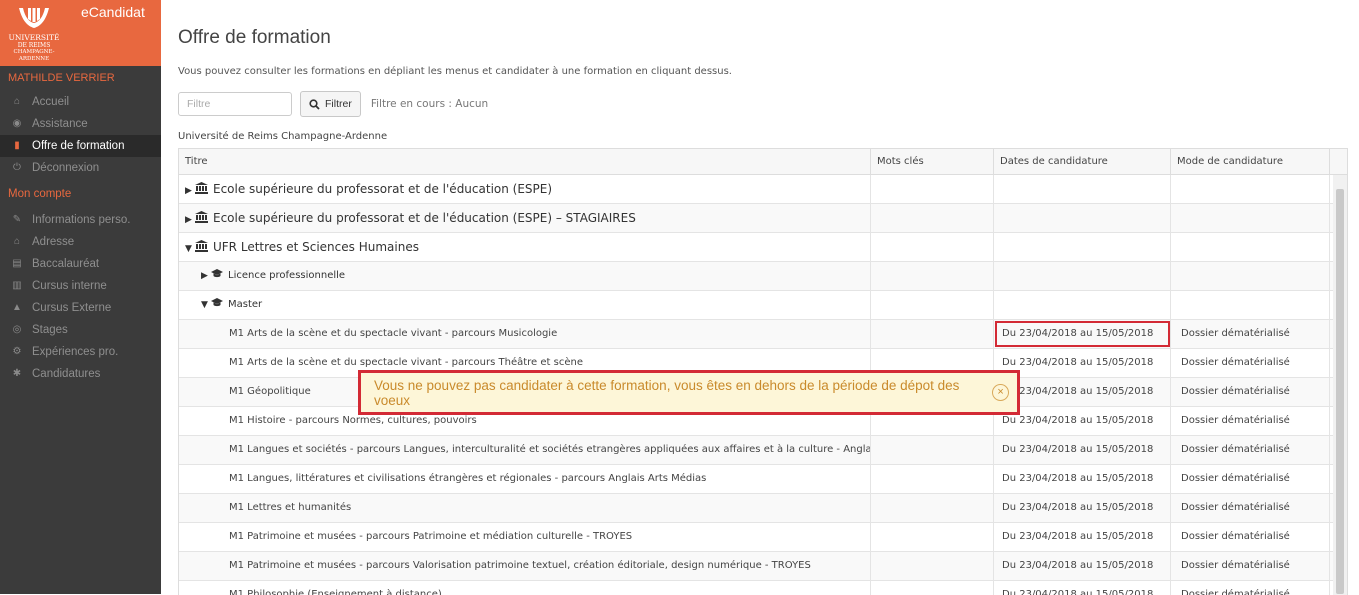 This screenshot has width=1359, height=595. What do you see at coordinates (60, 124) in the screenshot?
I see `sidebar-item-label: Assistance` at bounding box center [60, 124].